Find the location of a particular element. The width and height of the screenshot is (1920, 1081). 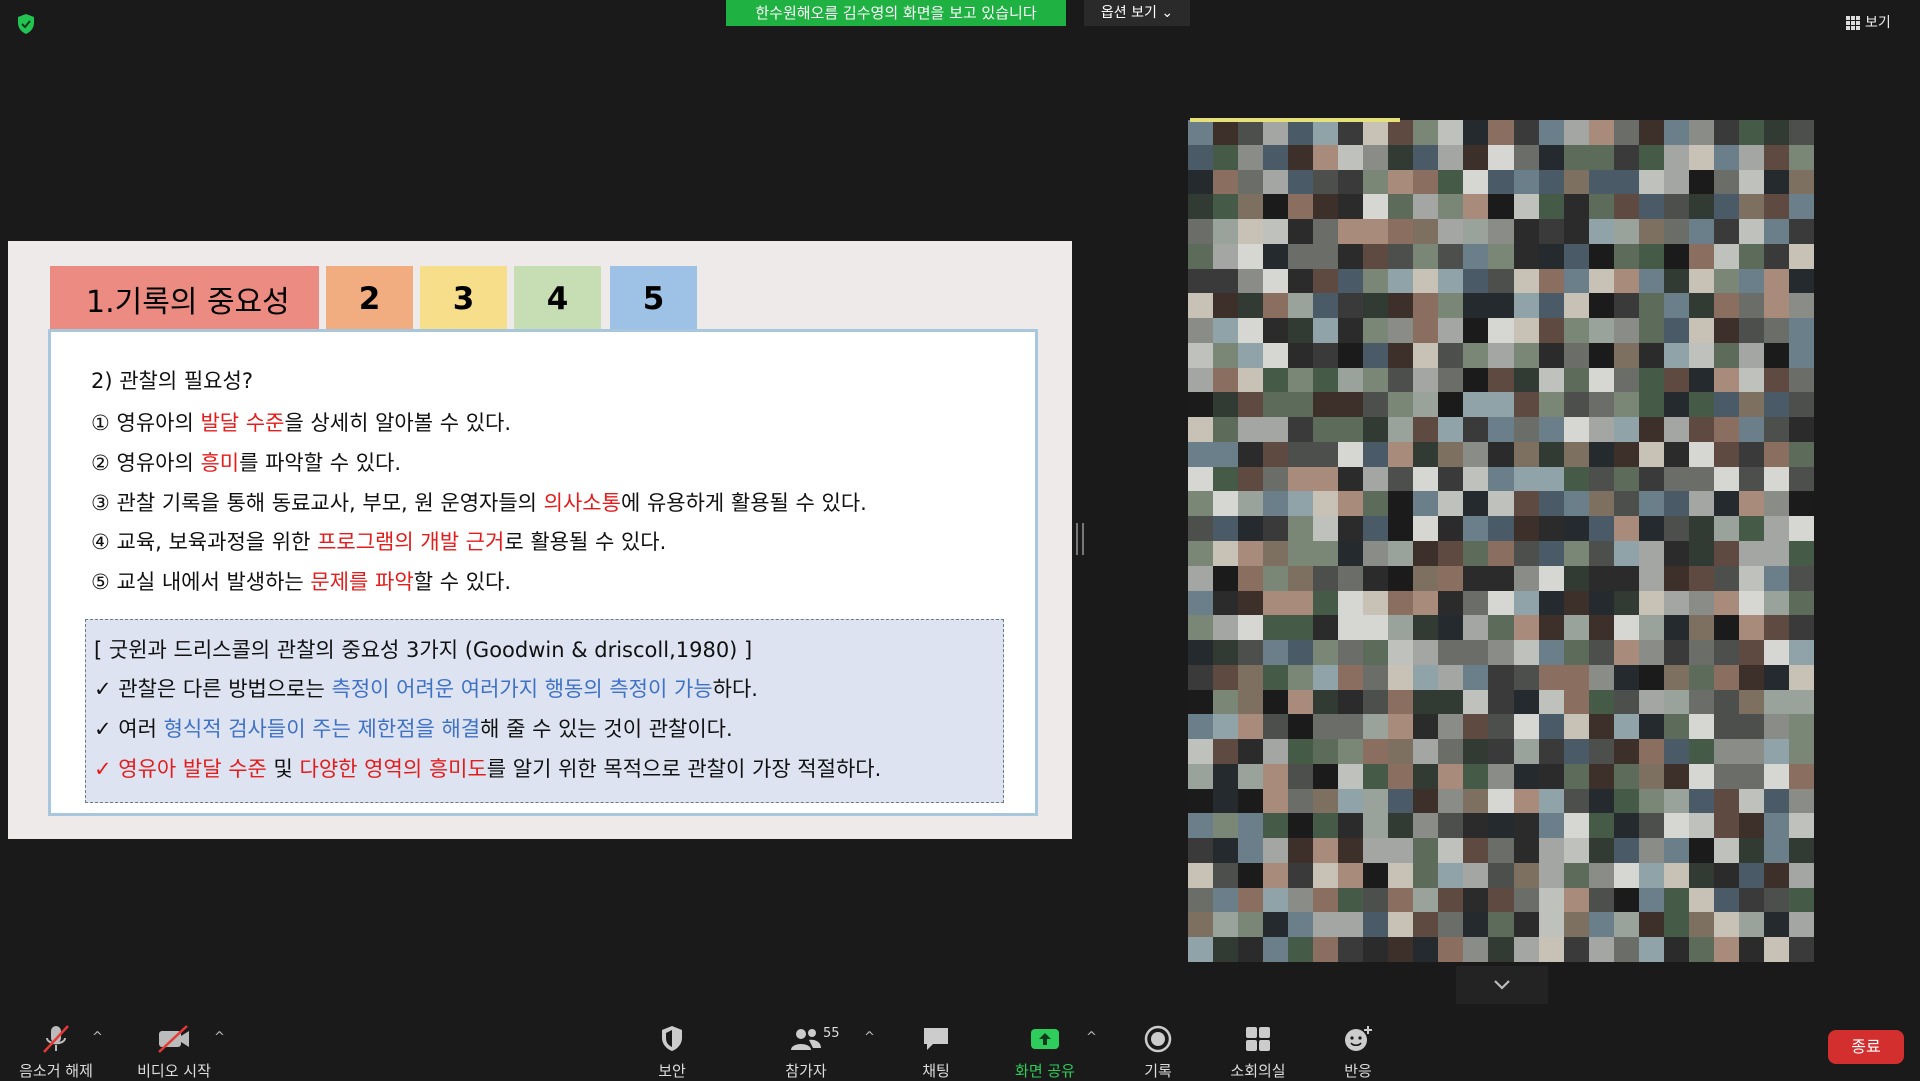

record-icon is located at coordinates (1158, 1039).